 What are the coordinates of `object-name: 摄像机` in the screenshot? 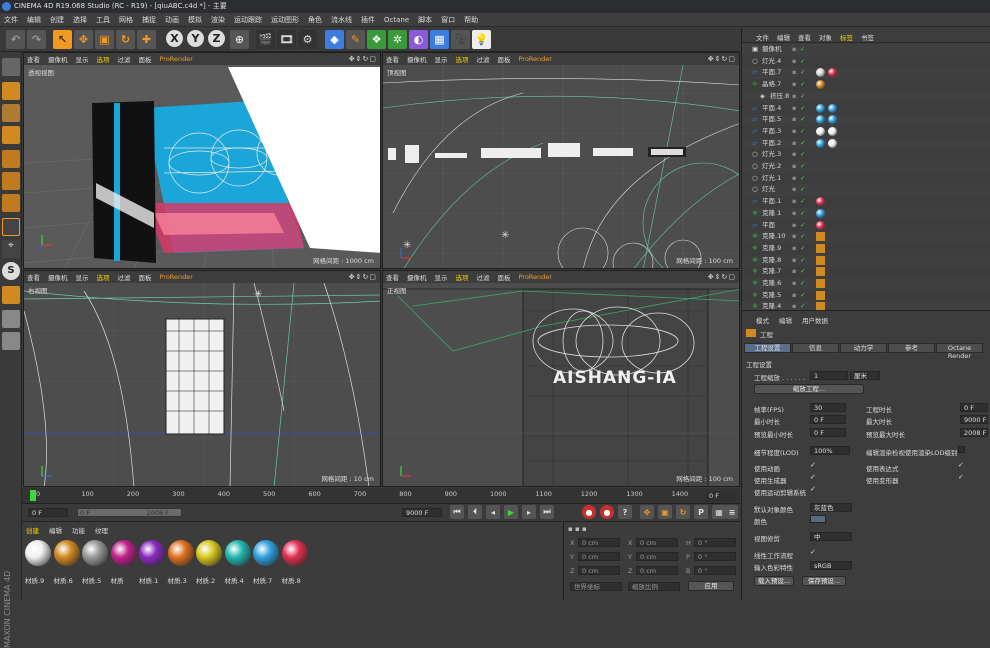 It's located at (772, 50).